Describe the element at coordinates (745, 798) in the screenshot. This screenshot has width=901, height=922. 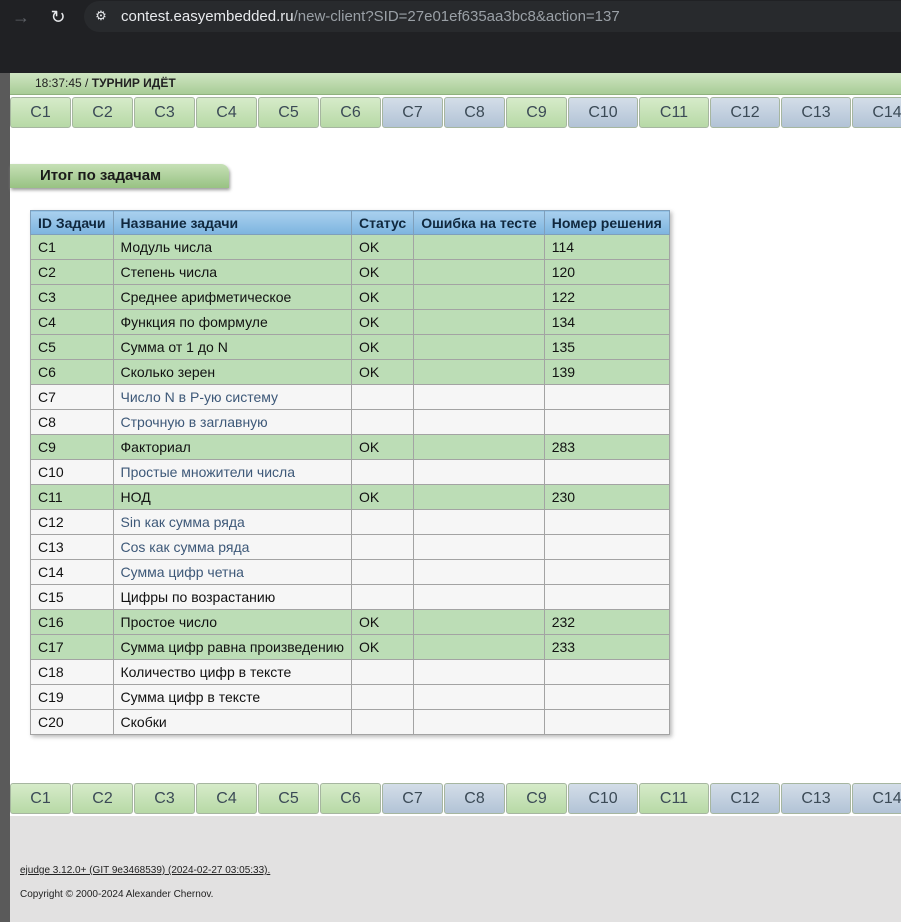
I see `bottom-tab-c12: C12` at that location.